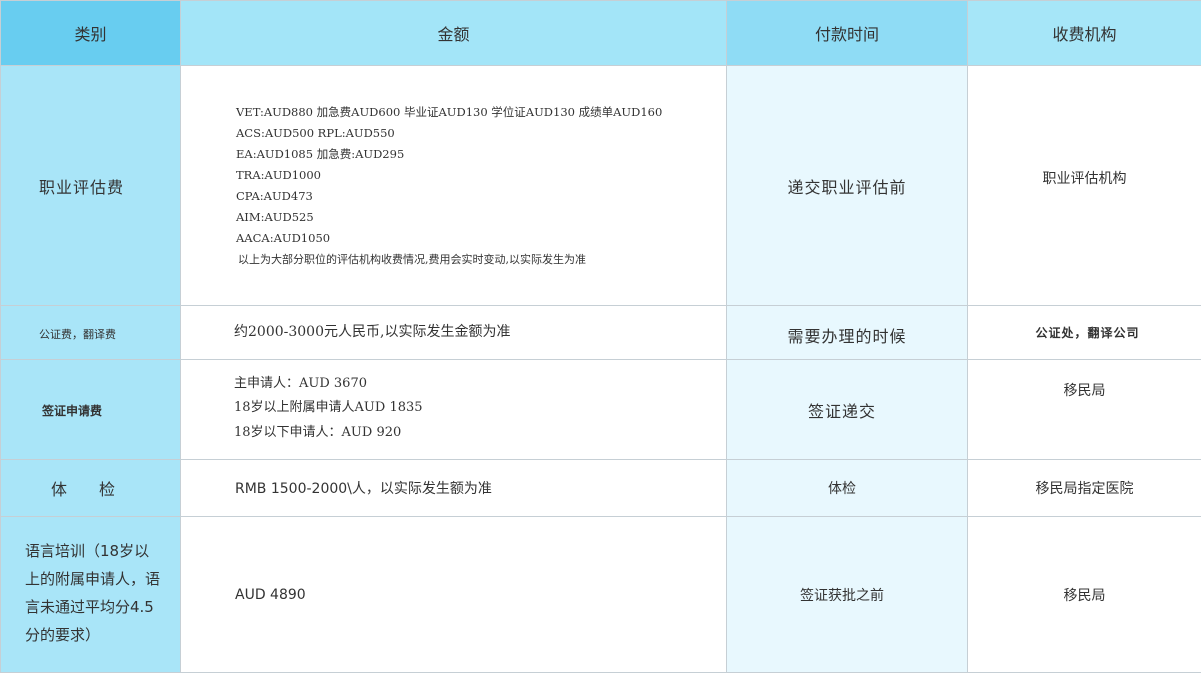 The height and width of the screenshot is (673, 1201). What do you see at coordinates (1084, 33) in the screenshot?
I see `header-agency: 收费机构` at bounding box center [1084, 33].